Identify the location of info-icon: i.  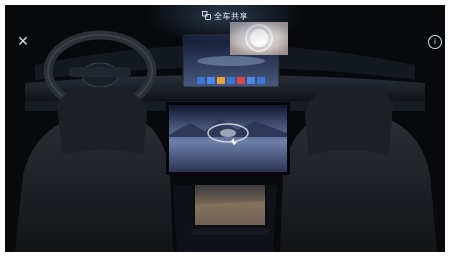
(435, 42).